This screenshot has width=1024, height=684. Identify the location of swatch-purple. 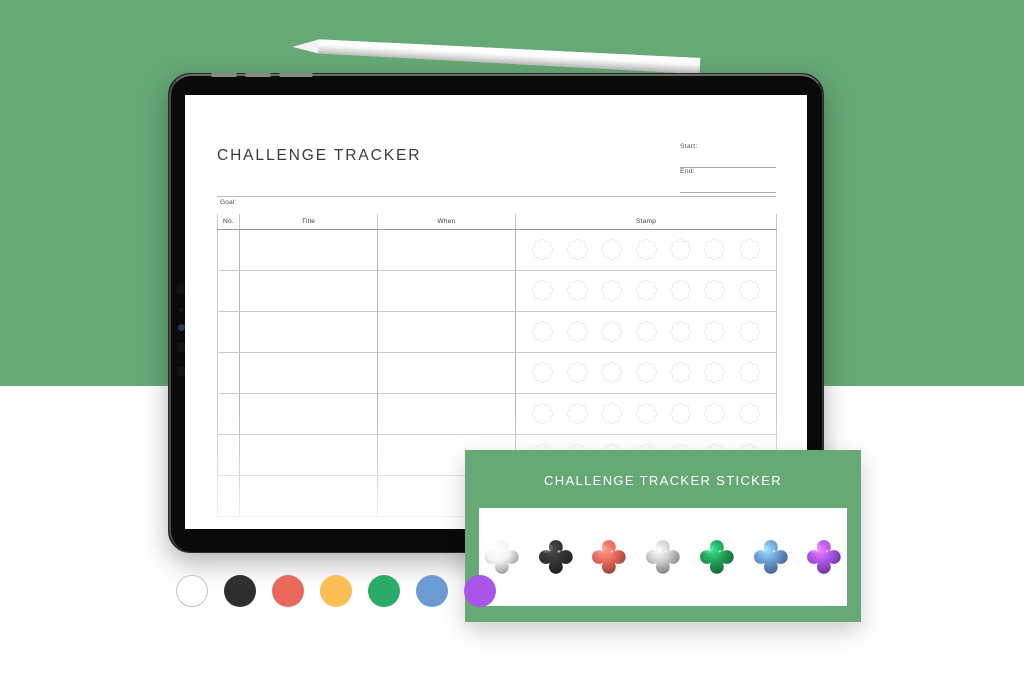
(480, 591).